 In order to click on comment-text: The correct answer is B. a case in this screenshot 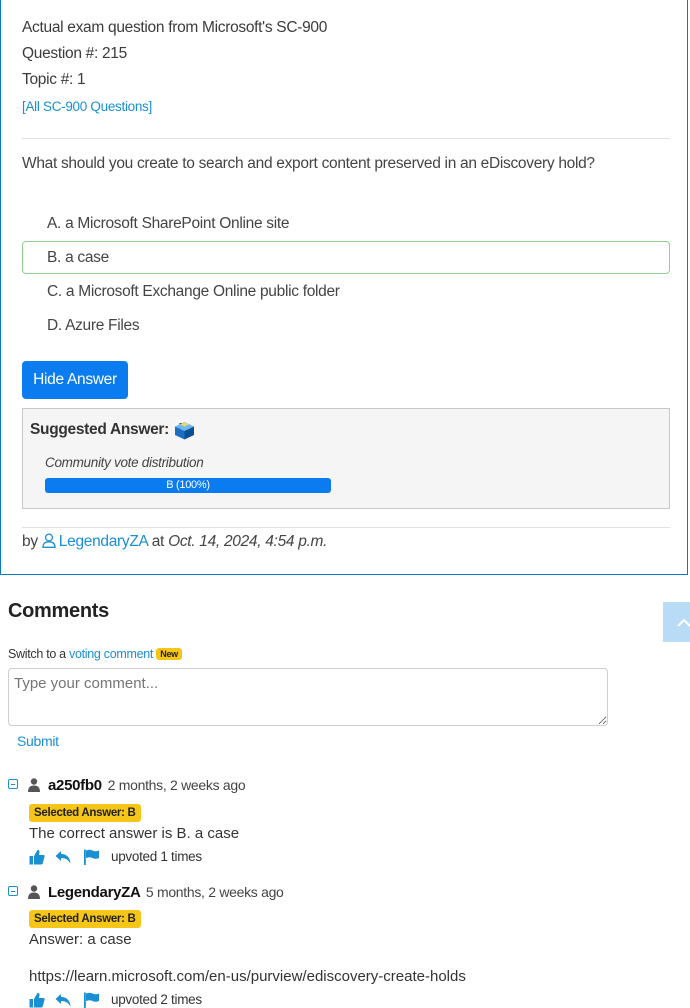, I will do `click(134, 833)`.